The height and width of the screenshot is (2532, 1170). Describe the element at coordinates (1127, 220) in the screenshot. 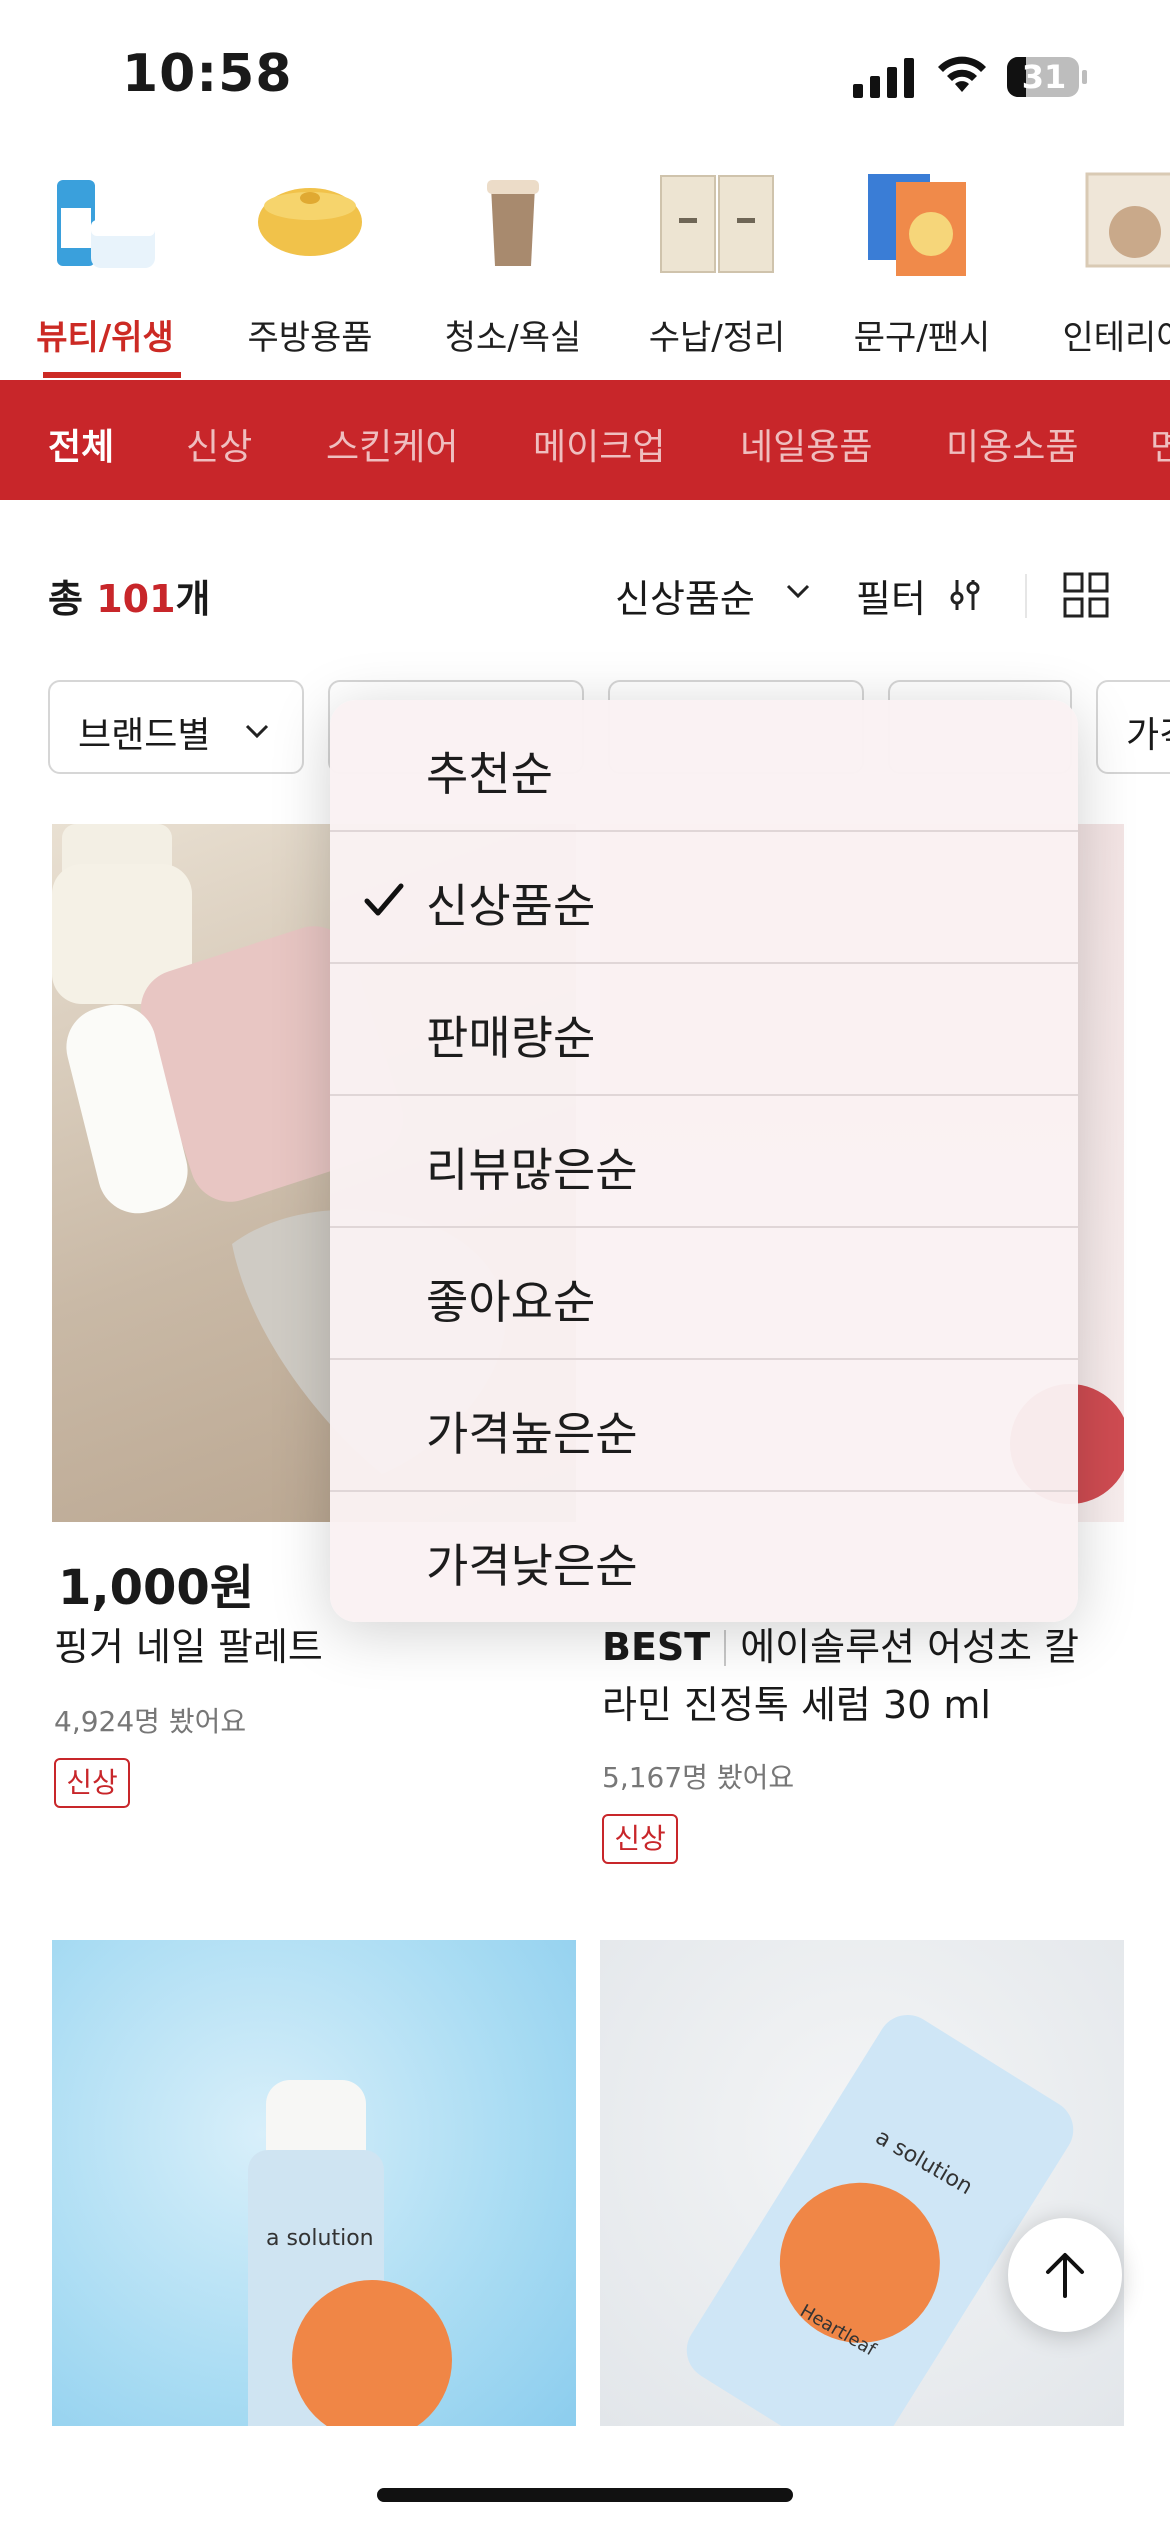

I see `frame-thumbnail` at that location.